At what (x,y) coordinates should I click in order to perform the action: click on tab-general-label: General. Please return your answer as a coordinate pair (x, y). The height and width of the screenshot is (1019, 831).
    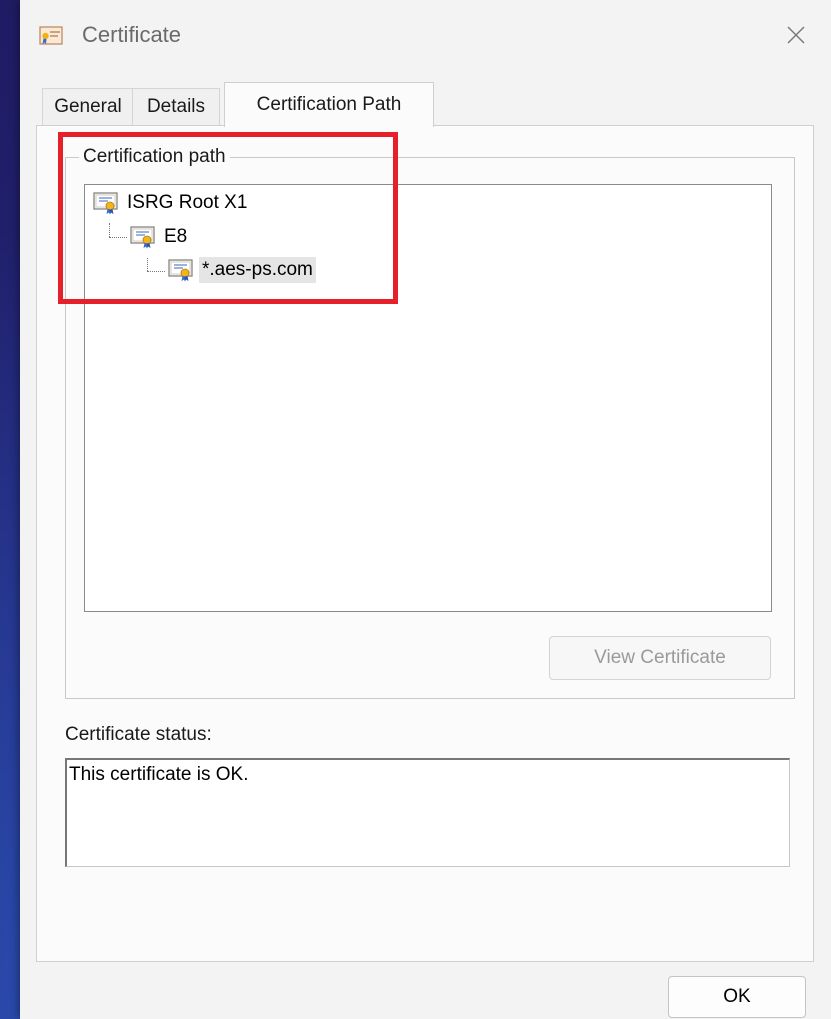
    Looking at the image, I should click on (88, 106).